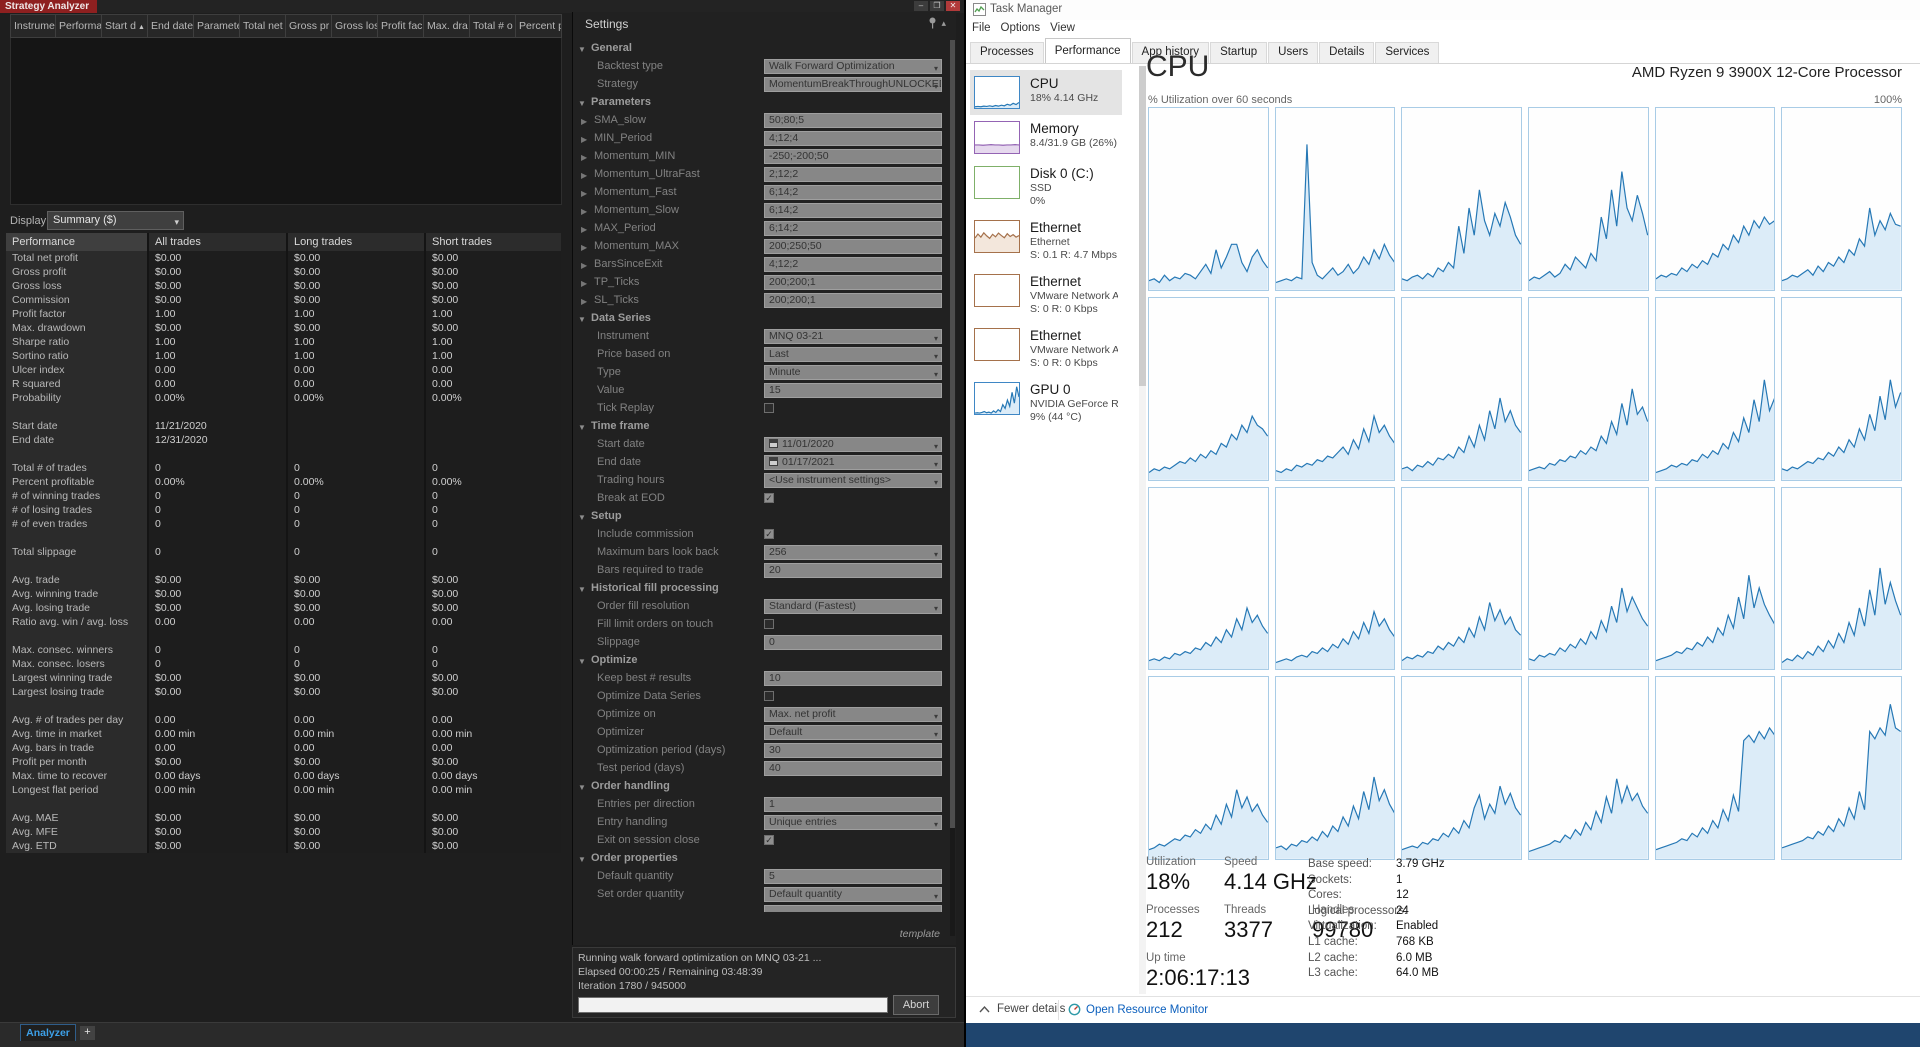 This screenshot has height=1047, width=1920. What do you see at coordinates (853, 372) in the screenshot?
I see `dropdown-field: Minute ▾` at bounding box center [853, 372].